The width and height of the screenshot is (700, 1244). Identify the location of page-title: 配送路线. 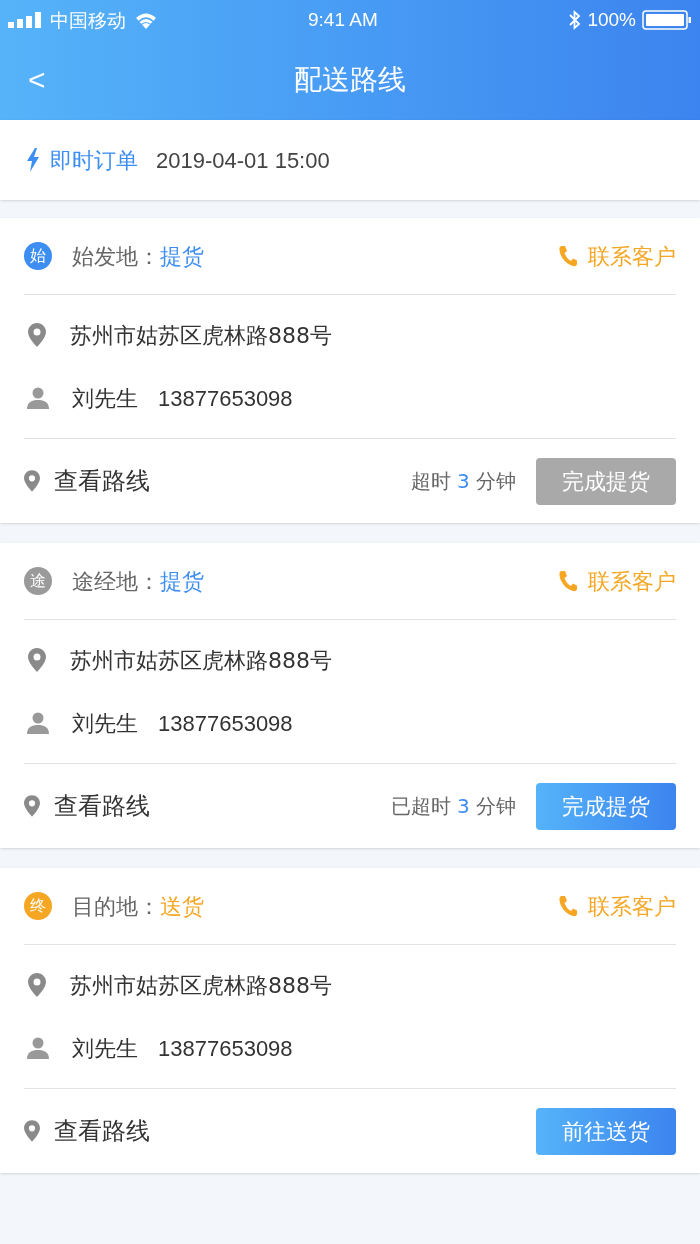
(350, 80).